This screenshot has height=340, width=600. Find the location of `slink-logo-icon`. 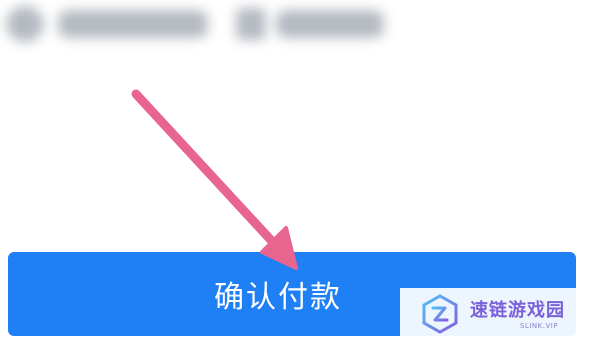

slink-logo-icon is located at coordinates (440, 314).